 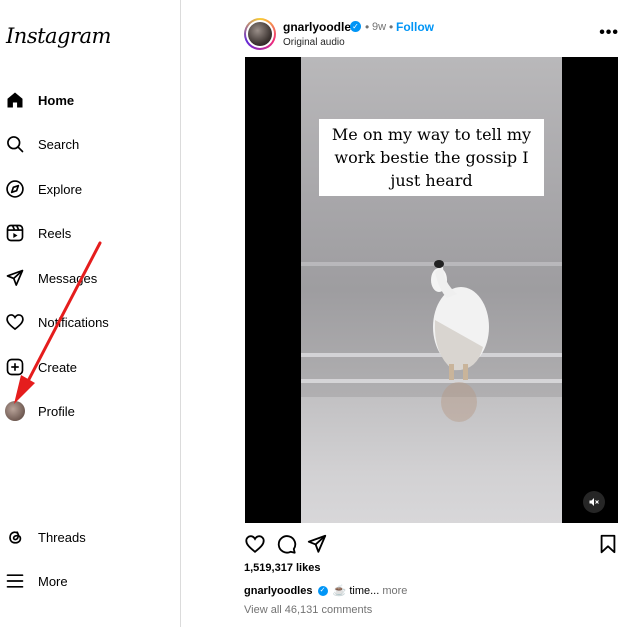 What do you see at coordinates (56, 100) in the screenshot?
I see `sidebar-item-label: Home` at bounding box center [56, 100].